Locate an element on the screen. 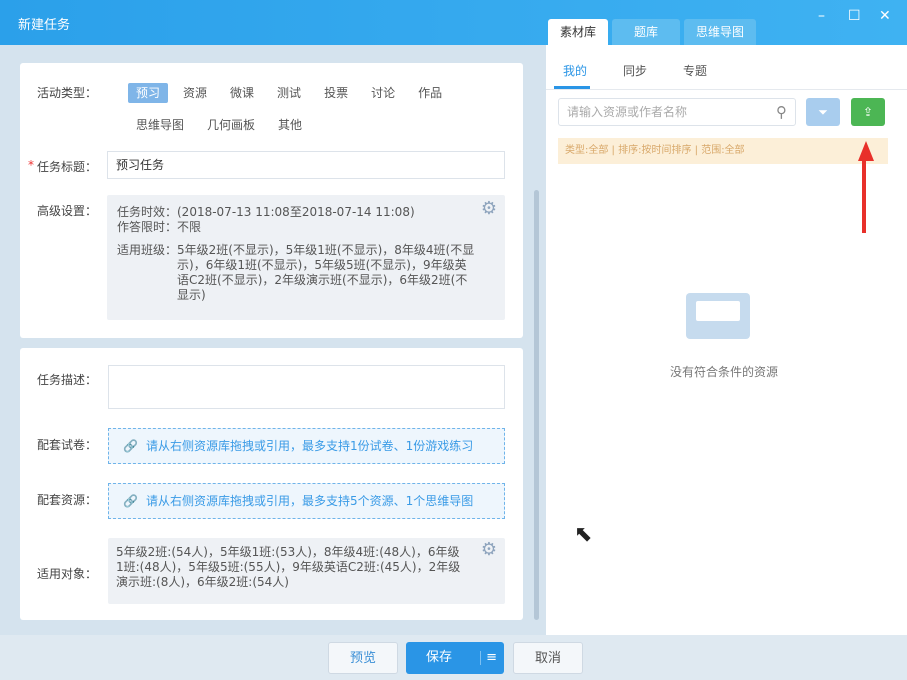  activity-type-label: 活动类型： is located at coordinates (67, 93).